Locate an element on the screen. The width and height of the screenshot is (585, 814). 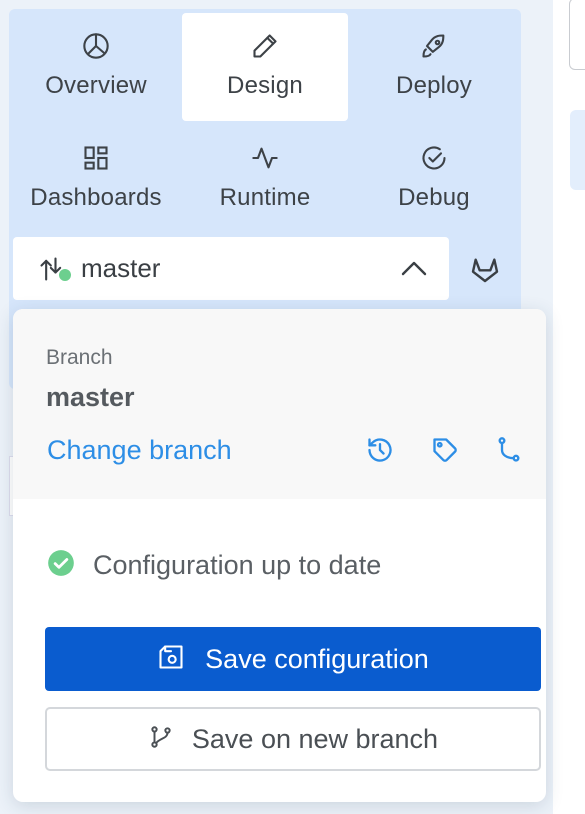
gitlab-icon is located at coordinates (485, 271).